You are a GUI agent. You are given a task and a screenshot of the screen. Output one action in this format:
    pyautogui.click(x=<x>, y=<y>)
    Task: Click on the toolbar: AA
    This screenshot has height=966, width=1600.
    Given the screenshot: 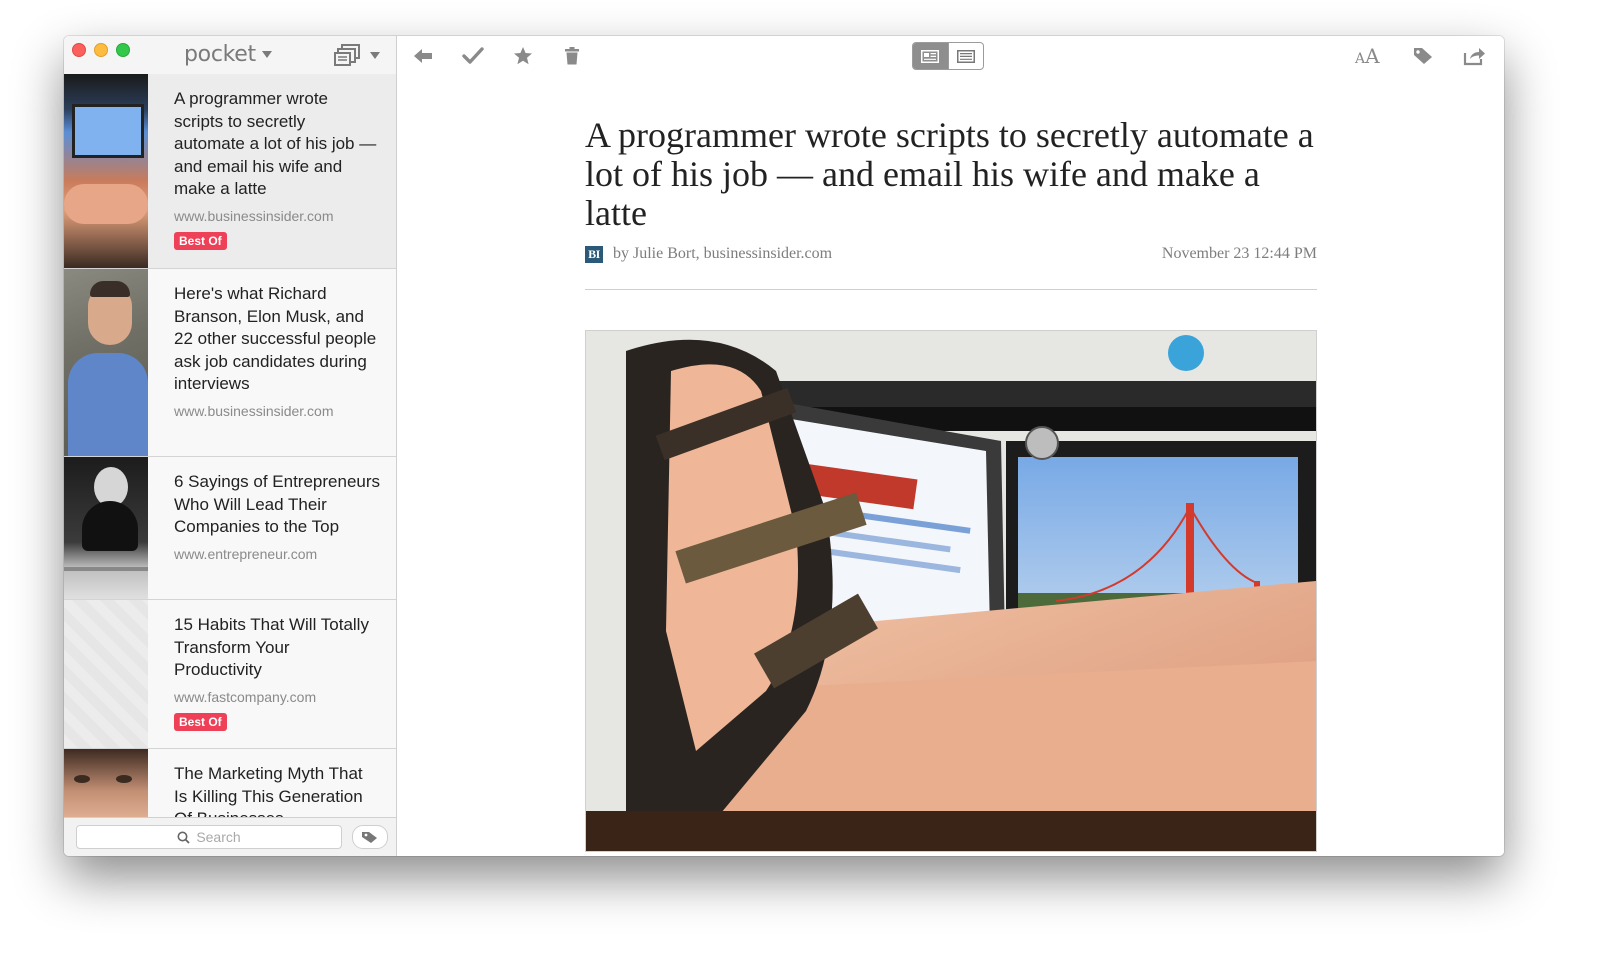 What is the action you would take?
    pyautogui.click(x=950, y=56)
    